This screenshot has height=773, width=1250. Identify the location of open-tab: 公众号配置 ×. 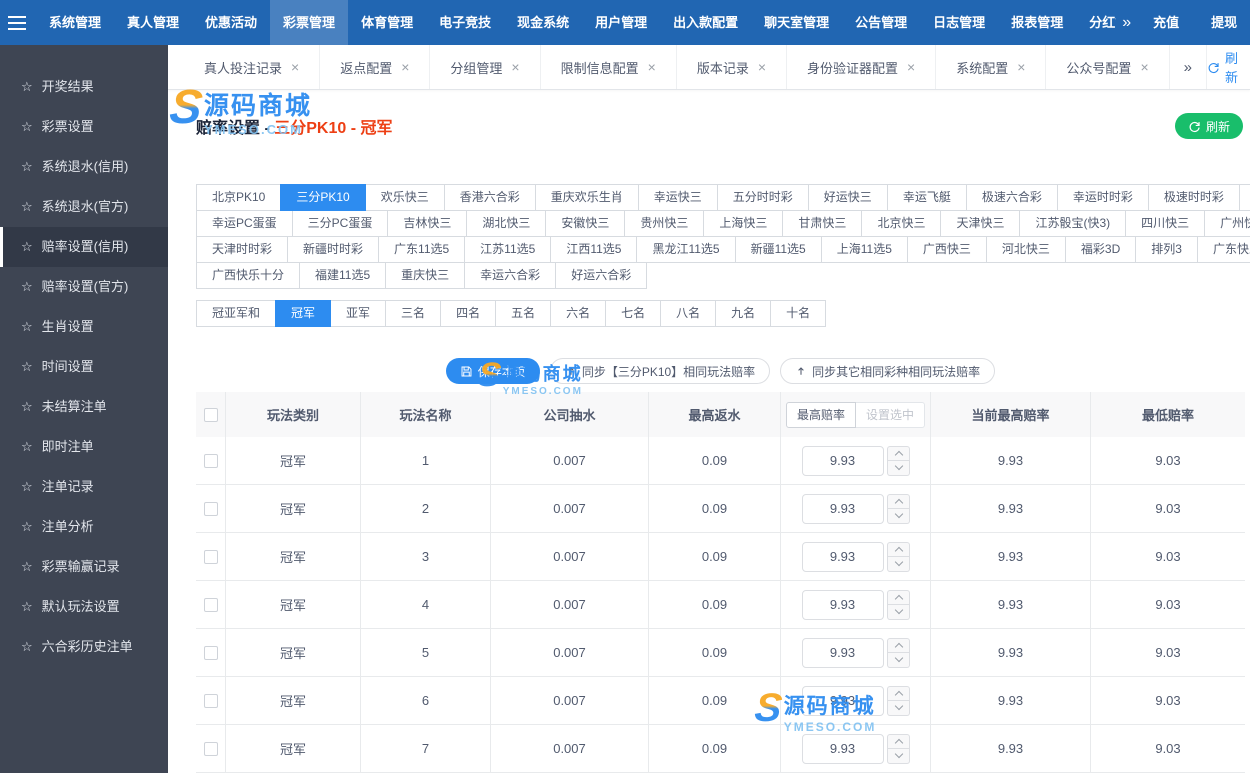
(1108, 67).